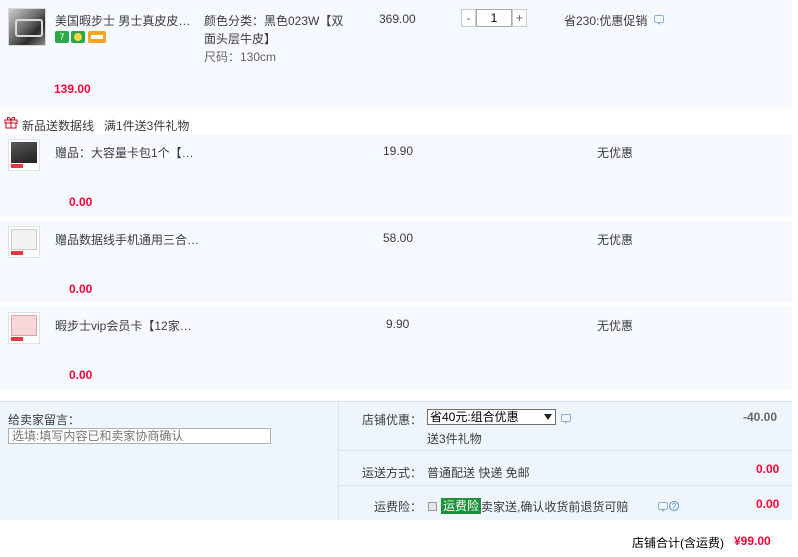 This screenshot has height=557, width=798. Describe the element at coordinates (11, 122) in the screenshot. I see `gift-icon` at that location.